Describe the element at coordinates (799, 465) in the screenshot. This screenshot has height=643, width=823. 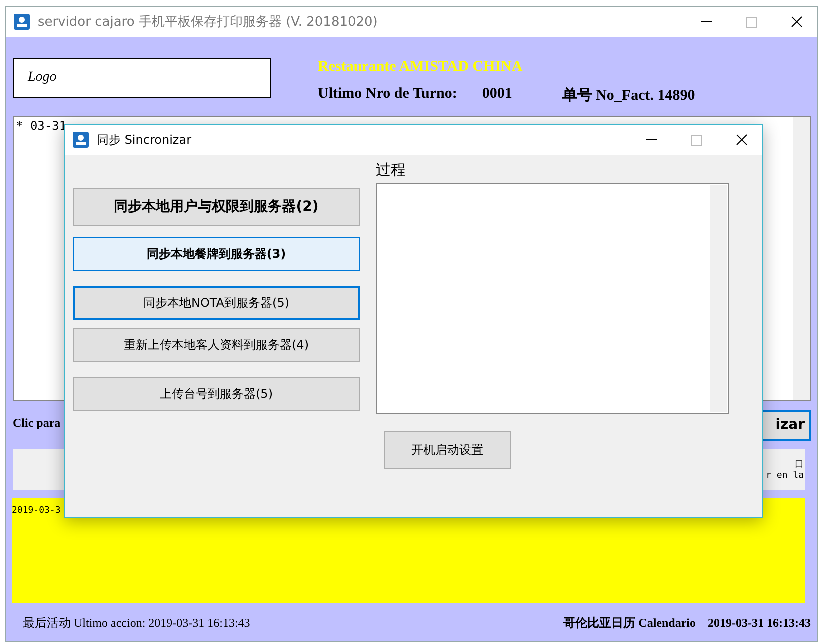
I see `info-line: 口` at that location.